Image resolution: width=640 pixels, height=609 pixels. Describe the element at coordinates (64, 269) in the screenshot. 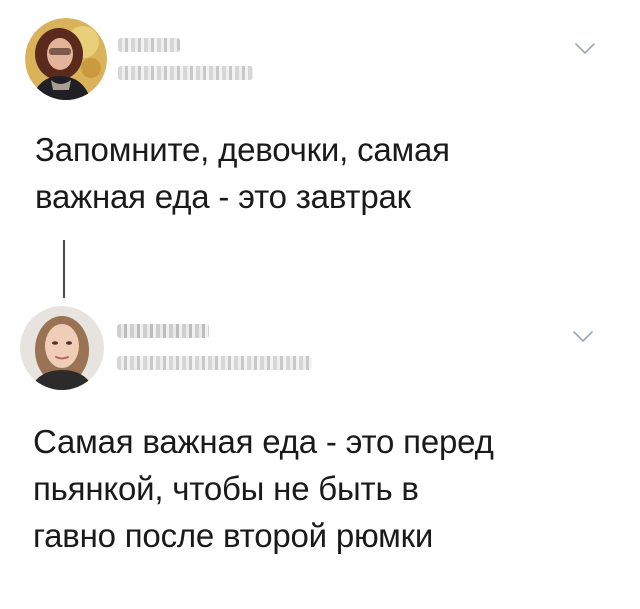

I see `thread-connector-line` at that location.